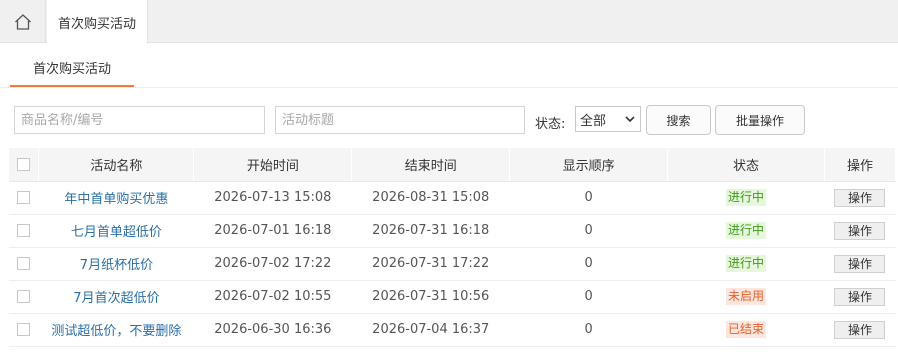  What do you see at coordinates (400, 120) in the screenshot?
I see `activity-title-input` at bounding box center [400, 120].